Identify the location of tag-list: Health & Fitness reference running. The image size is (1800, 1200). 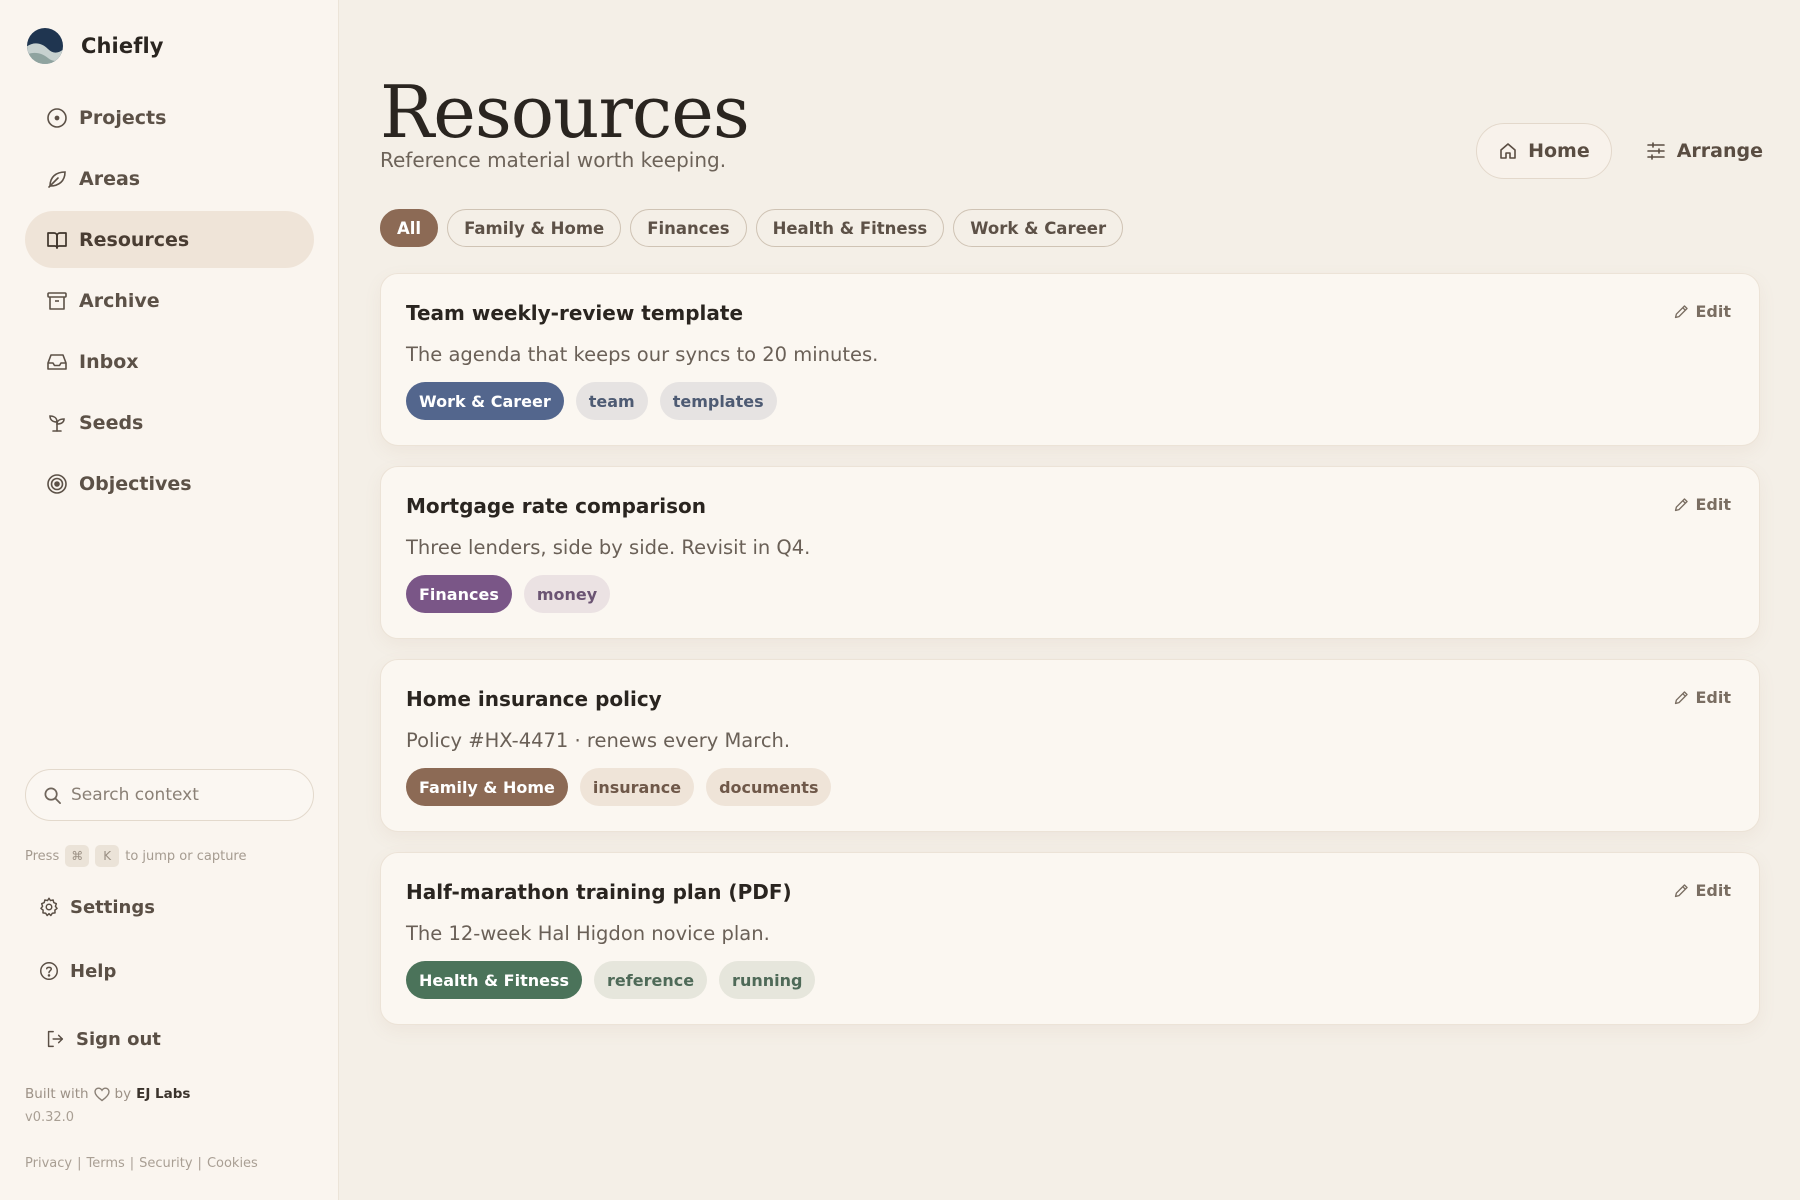
(611, 980).